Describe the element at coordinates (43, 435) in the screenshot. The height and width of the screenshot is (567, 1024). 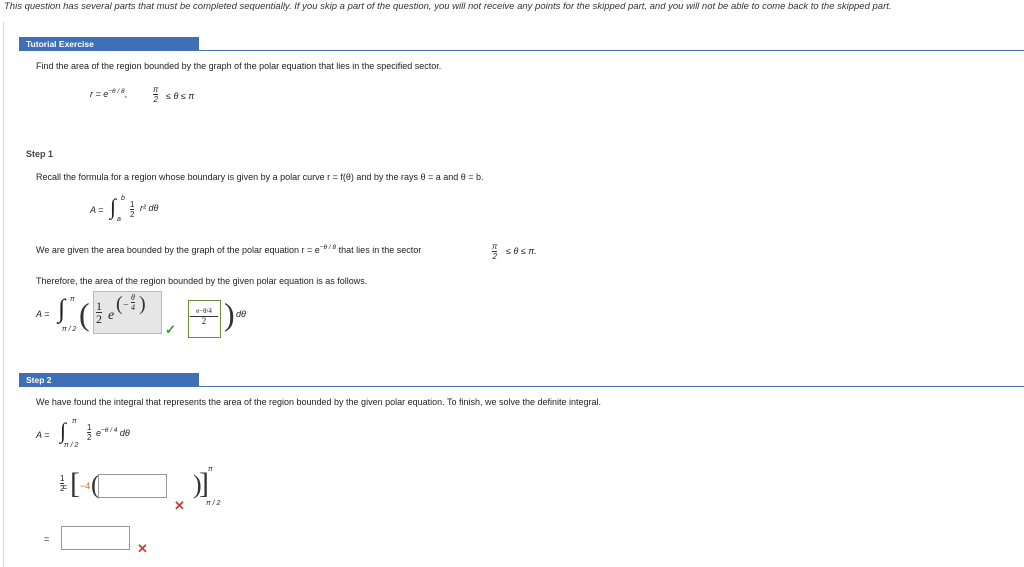
I see `step2-A: A =` at that location.